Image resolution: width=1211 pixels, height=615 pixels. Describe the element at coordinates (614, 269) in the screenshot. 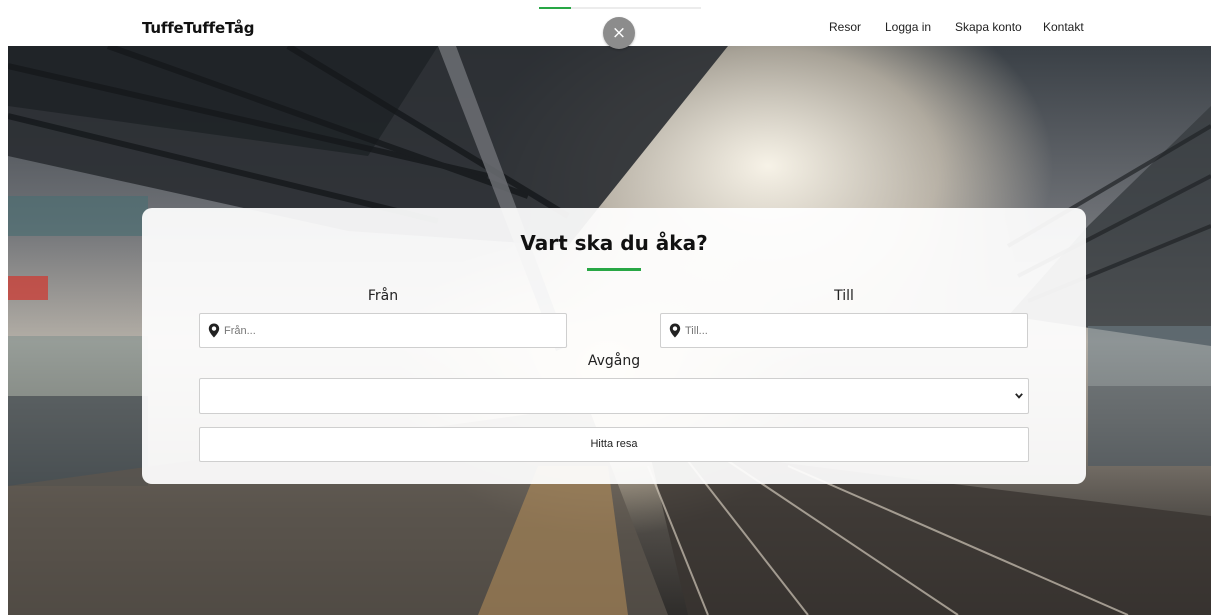

I see `title-underline` at that location.